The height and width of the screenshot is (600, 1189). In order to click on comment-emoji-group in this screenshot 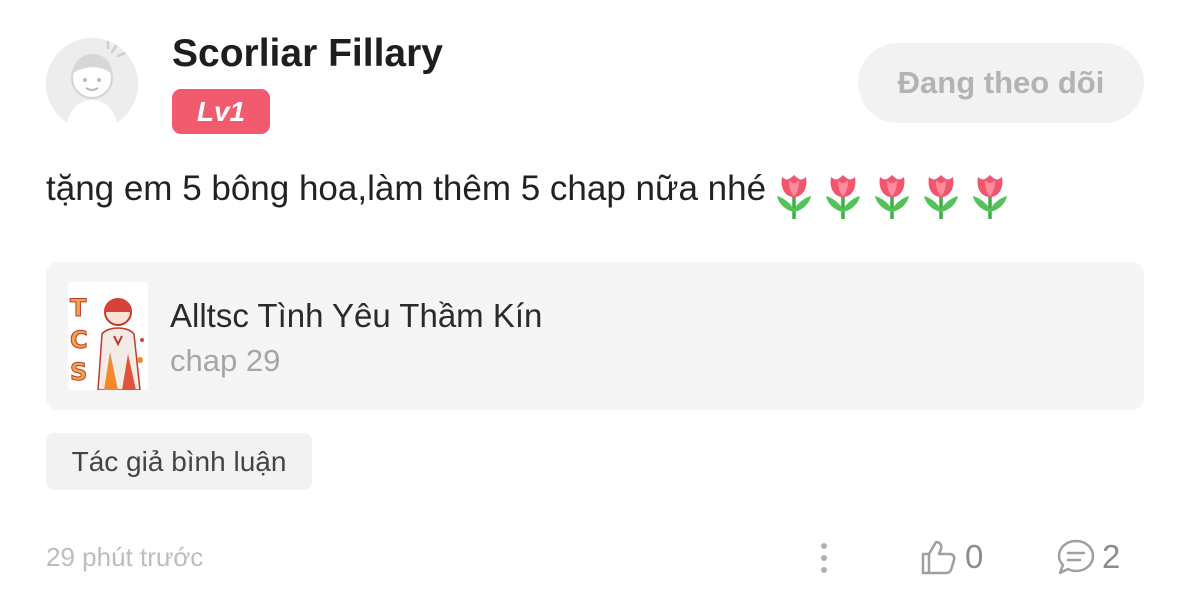, I will do `click(894, 198)`.